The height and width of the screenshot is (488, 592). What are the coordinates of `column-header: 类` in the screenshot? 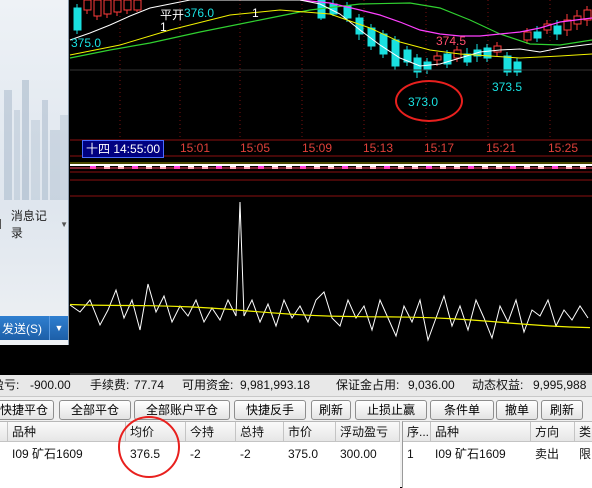 It's located at (583, 432).